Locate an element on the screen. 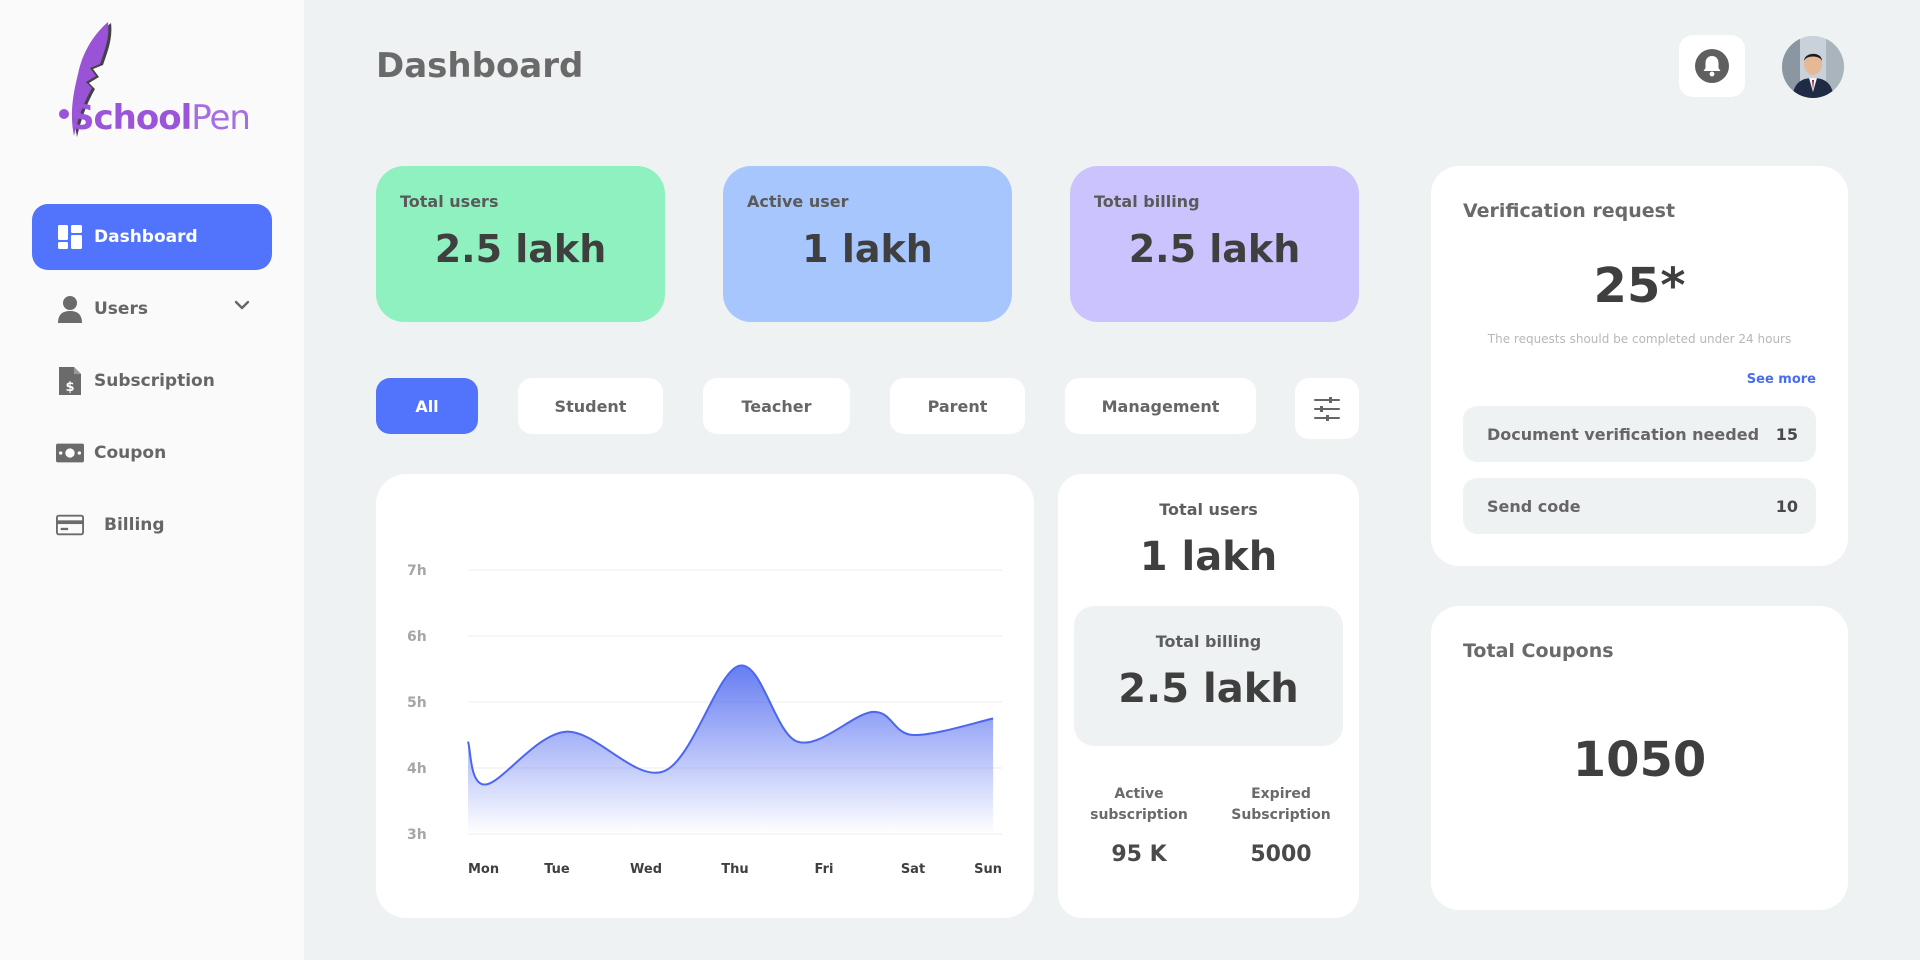 The height and width of the screenshot is (960, 1920). filter-settings-button is located at coordinates (1327, 408).